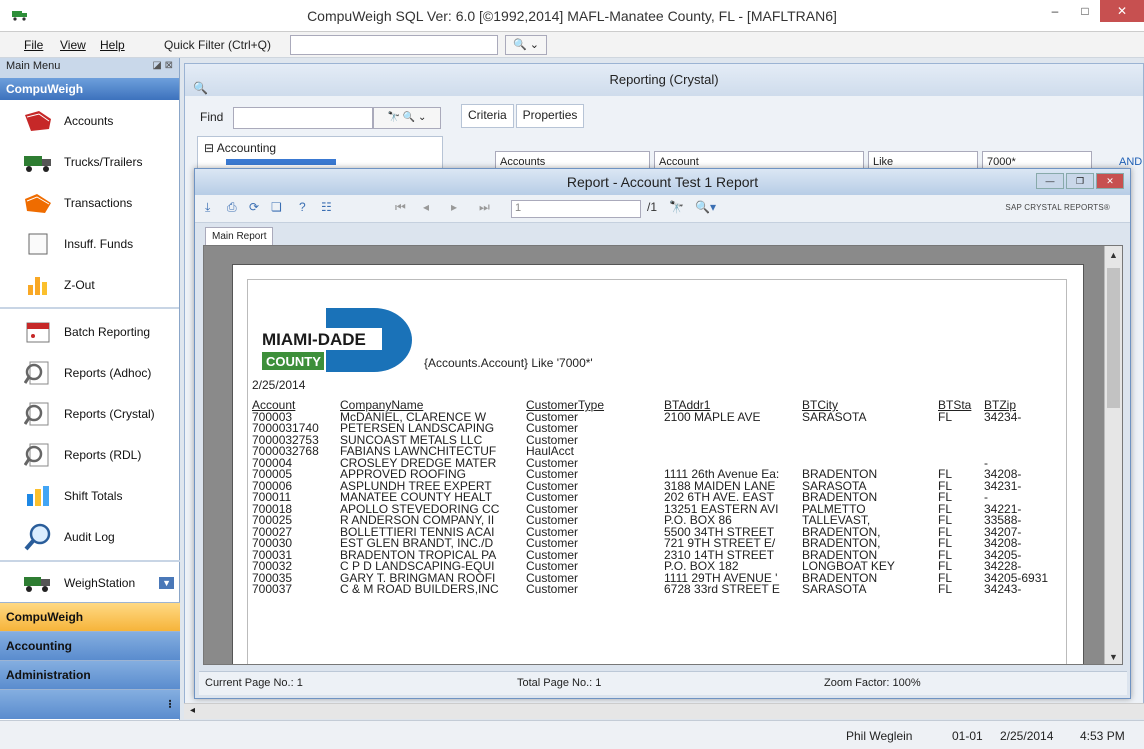  What do you see at coordinates (400, 207) in the screenshot?
I see `first-page-icon: ⏮` at bounding box center [400, 207].